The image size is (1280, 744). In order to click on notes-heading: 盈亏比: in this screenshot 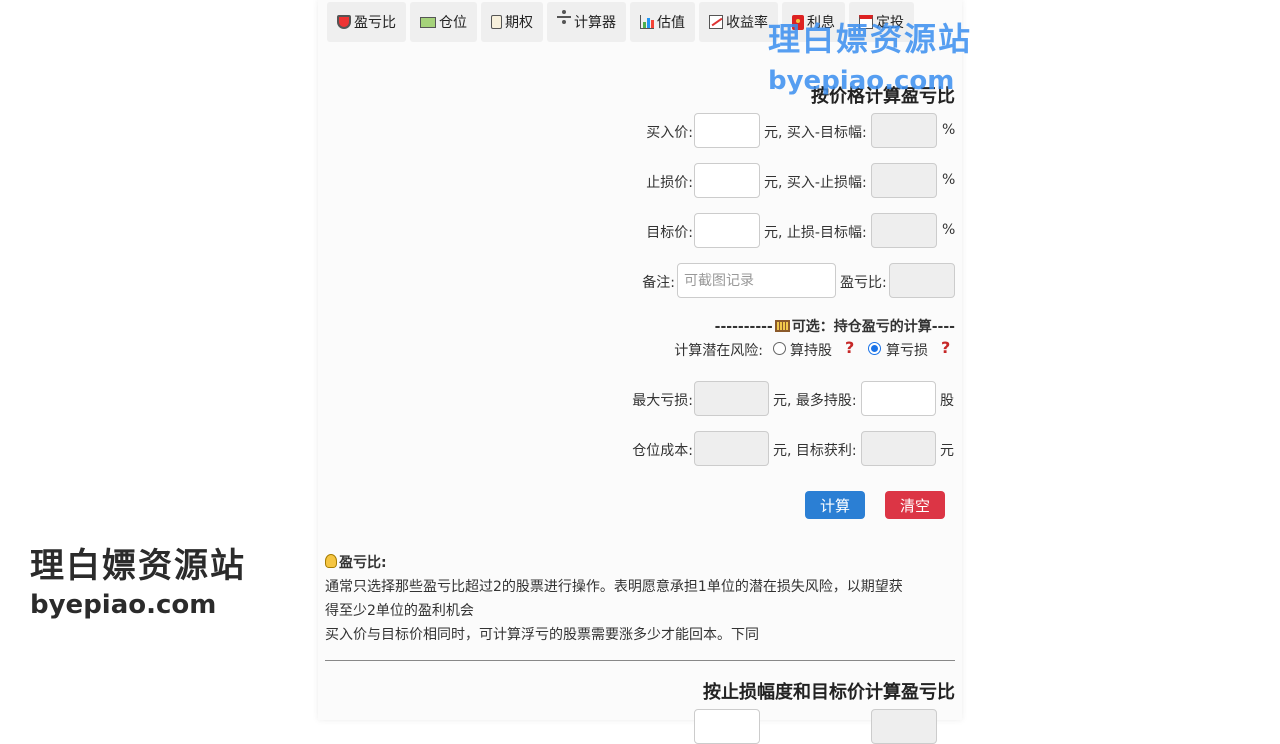, I will do `click(356, 562)`.